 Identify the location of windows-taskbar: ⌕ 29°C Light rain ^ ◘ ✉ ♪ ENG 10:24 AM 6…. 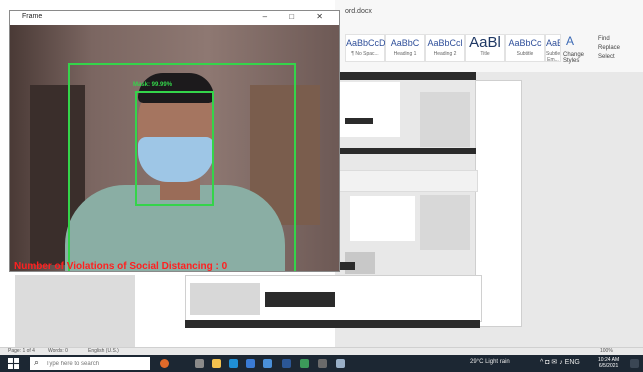
(321, 363).